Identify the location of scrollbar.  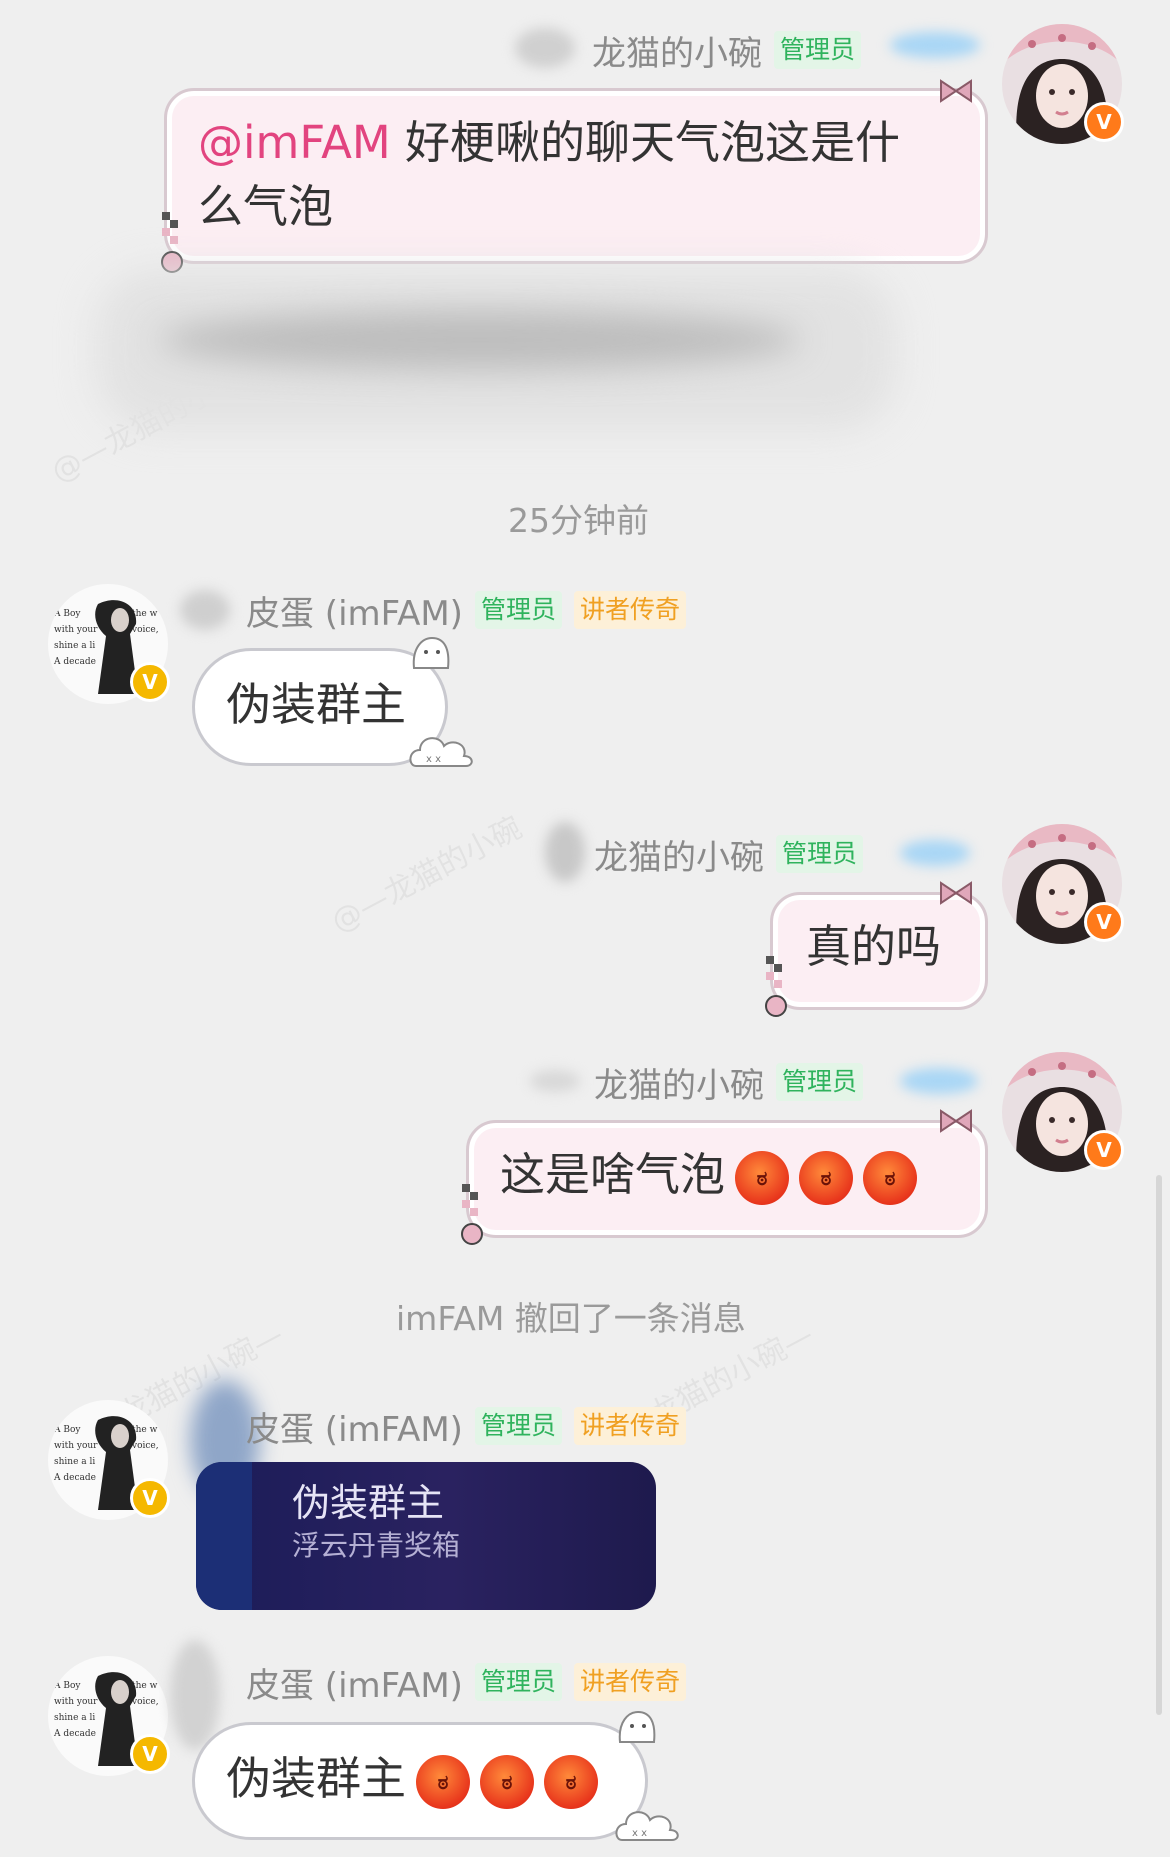
(1159, 1445).